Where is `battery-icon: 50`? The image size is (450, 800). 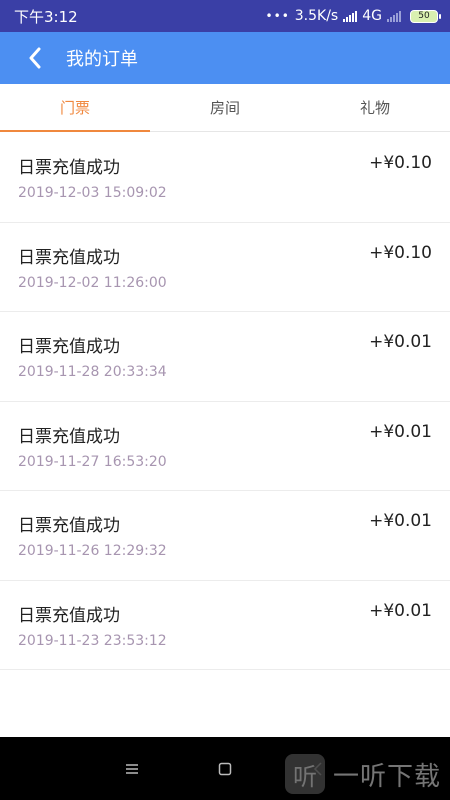
battery-icon: 50 is located at coordinates (425, 16).